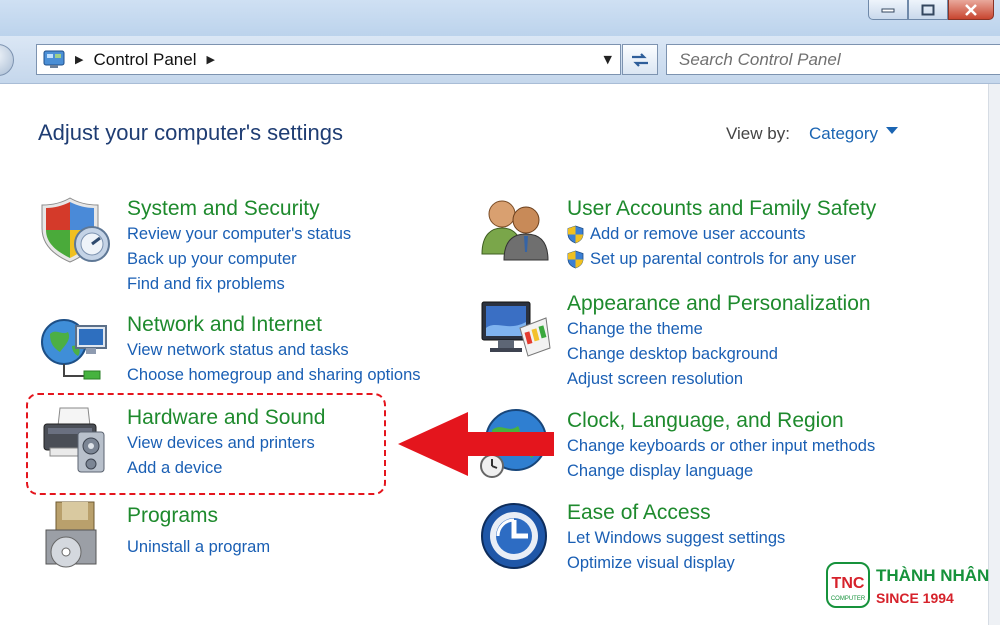 The height and width of the screenshot is (625, 1000). I want to click on link-uninstall-program: Uninstall a program, so click(198, 547).